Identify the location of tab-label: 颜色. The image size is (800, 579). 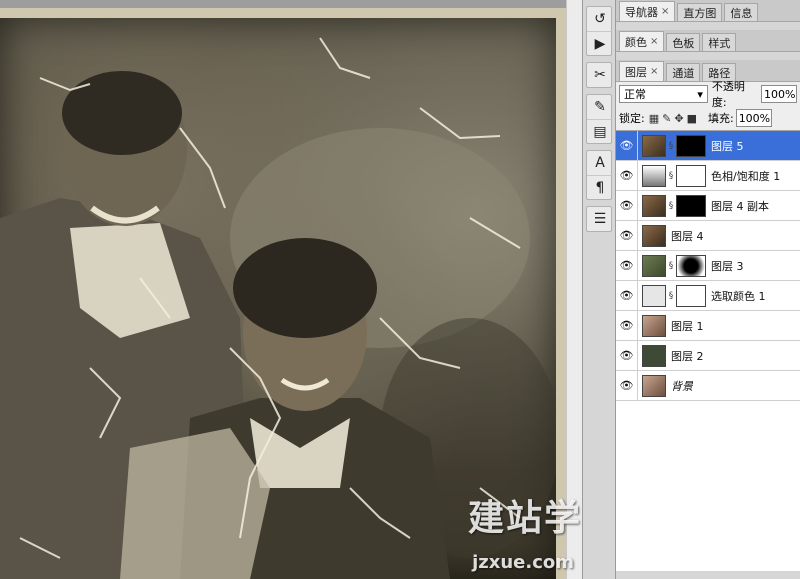
(636, 42).